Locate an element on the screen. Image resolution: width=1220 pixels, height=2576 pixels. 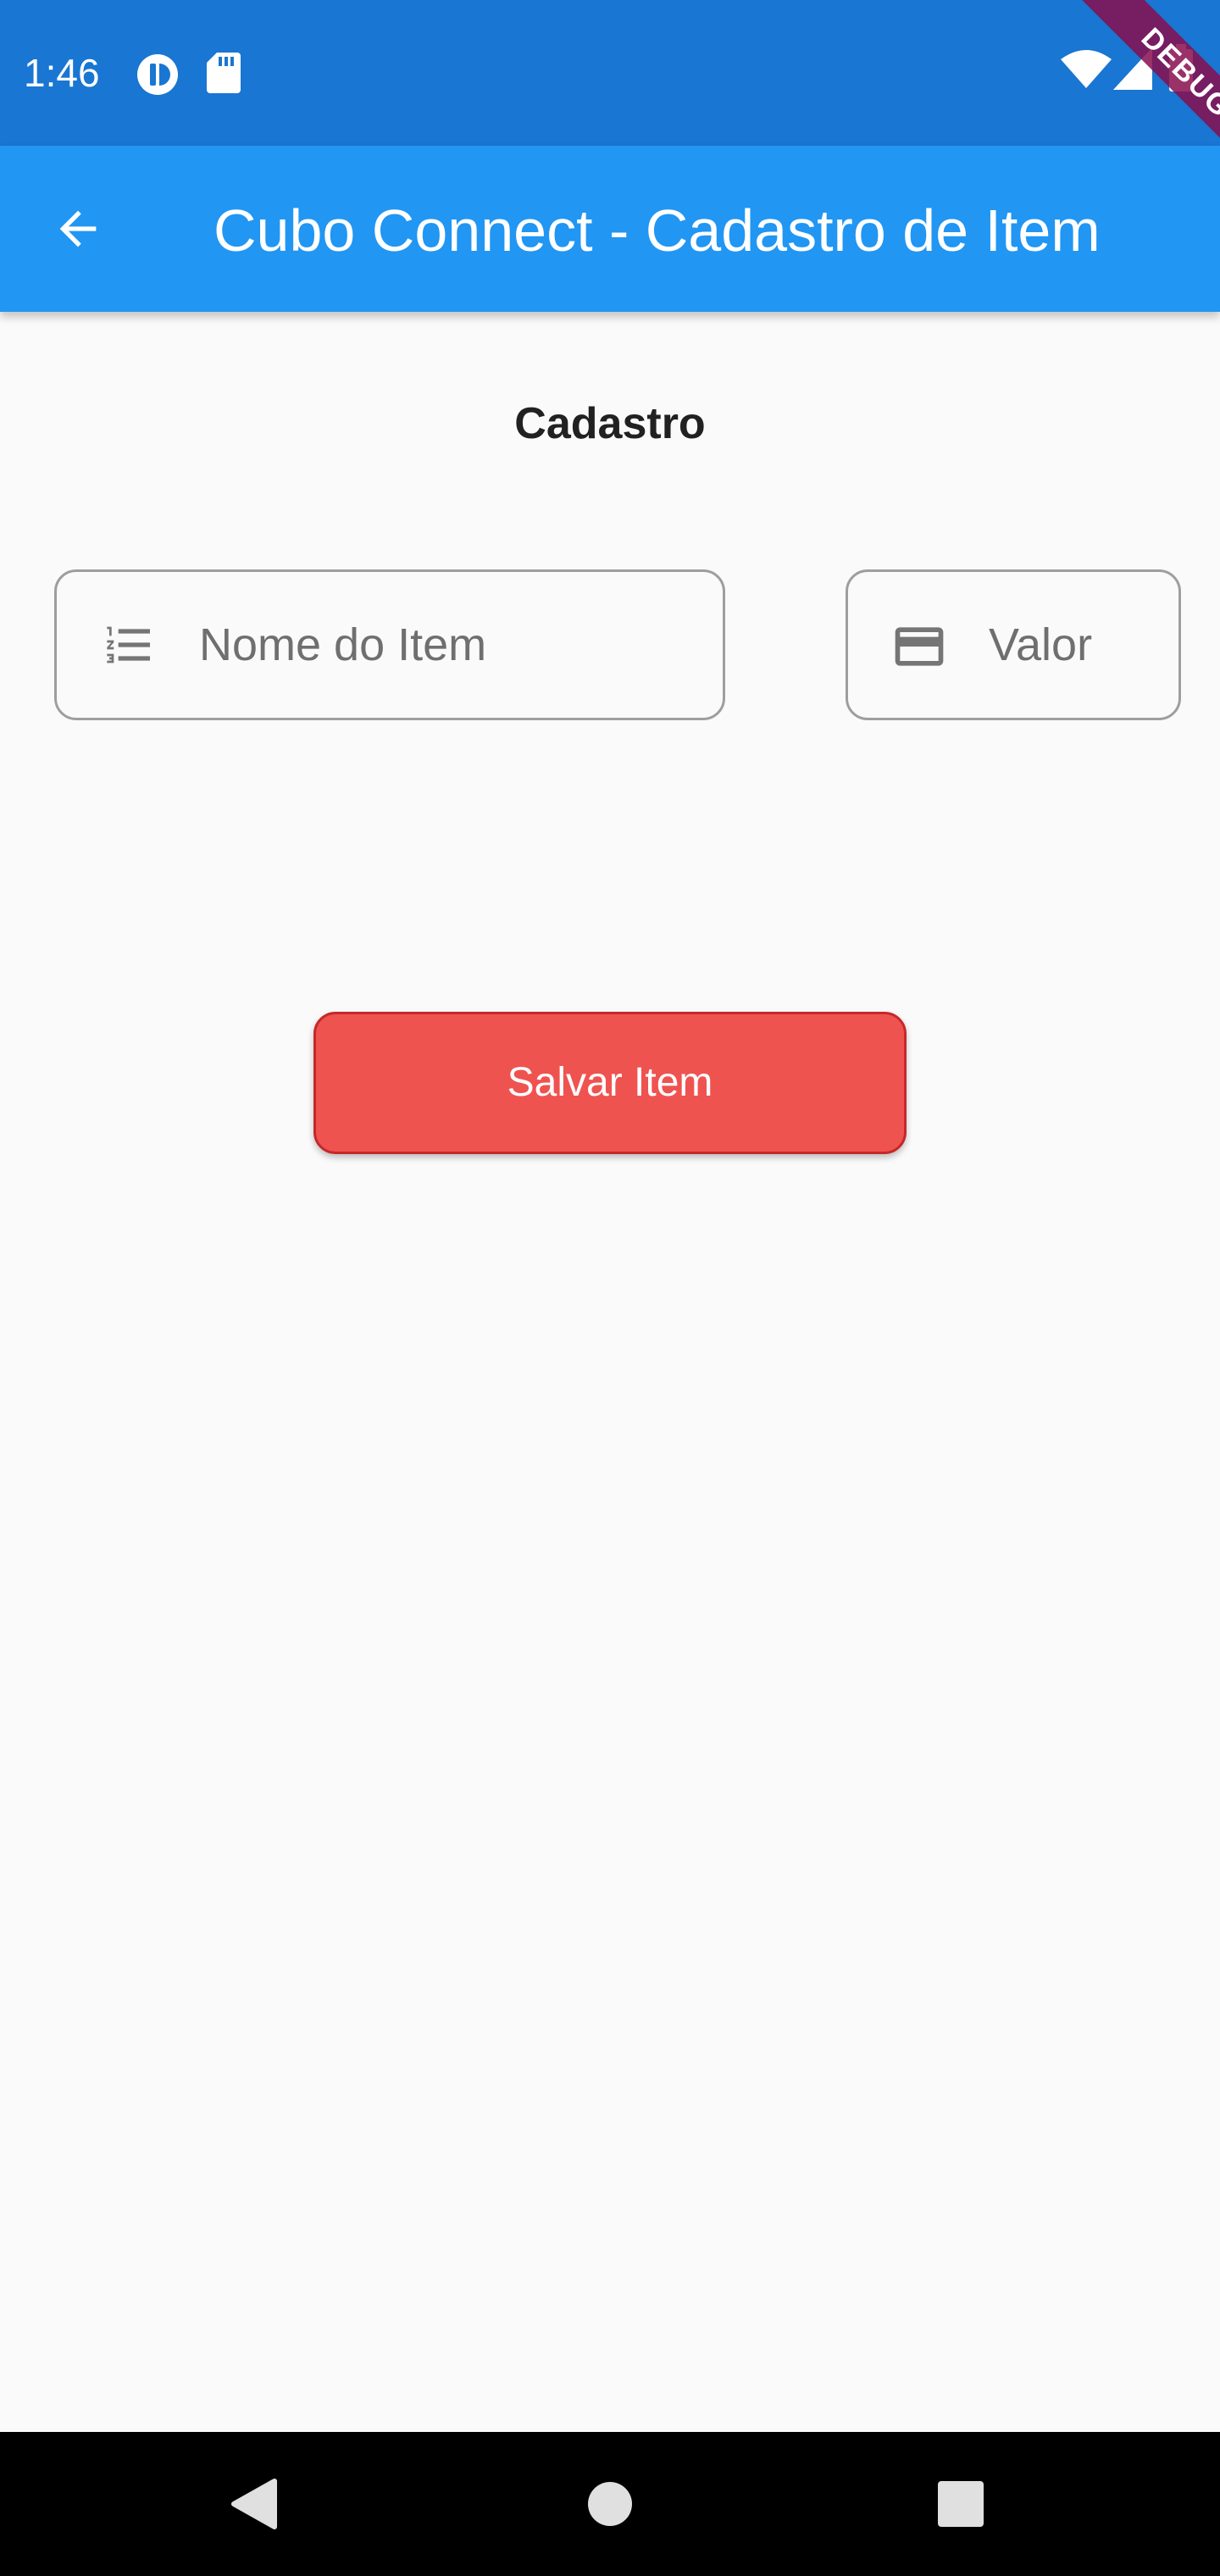
item-name-field is located at coordinates (389, 644).